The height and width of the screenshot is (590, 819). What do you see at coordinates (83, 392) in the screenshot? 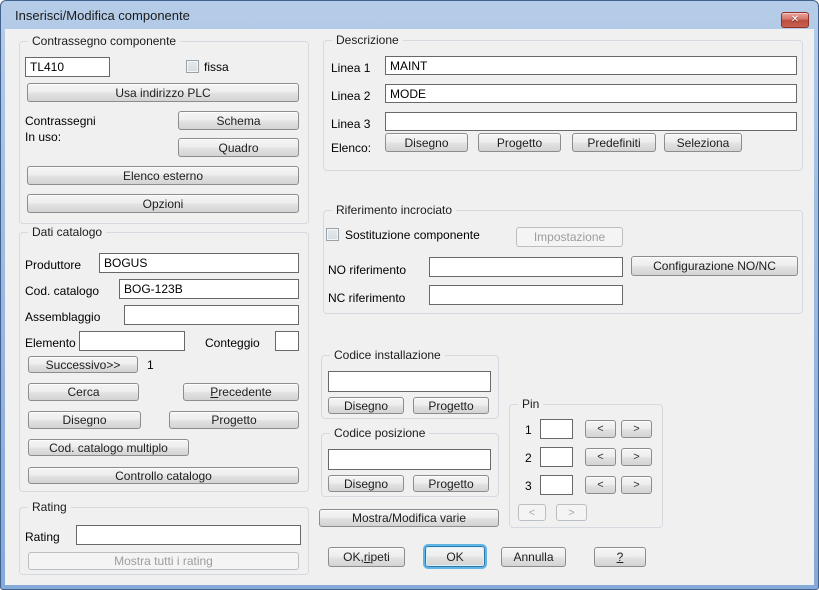
I see `lookup-button: Cerca` at bounding box center [83, 392].